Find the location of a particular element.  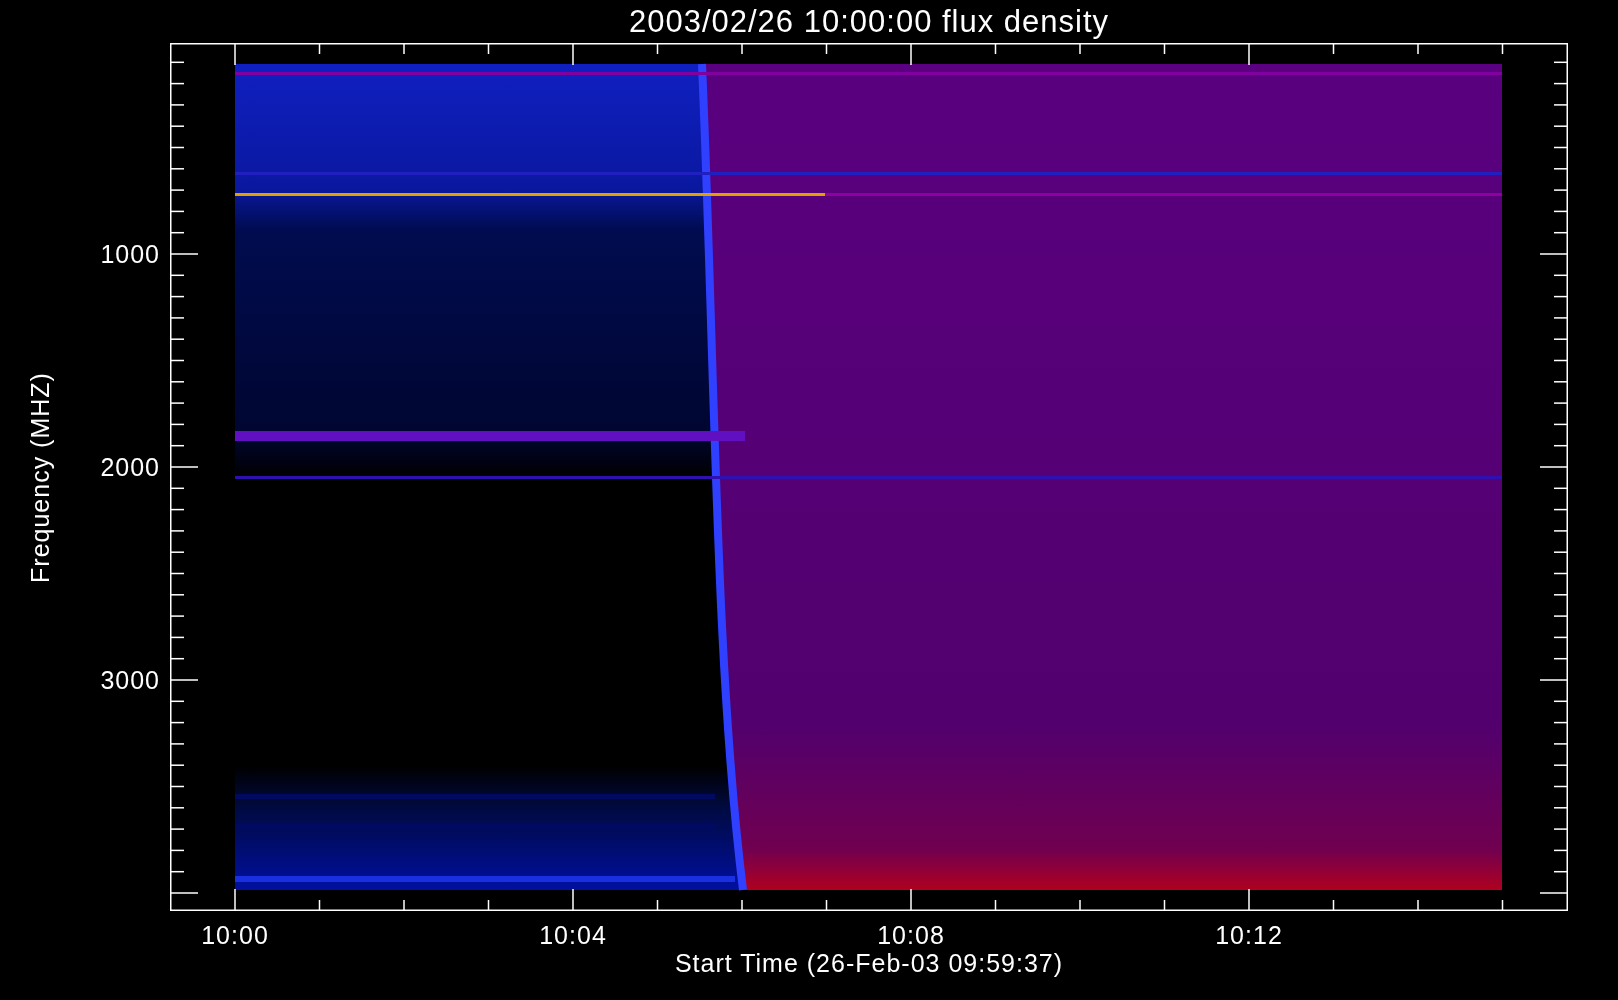

x-axis-label: Start Time (26-Feb-03 09:59:37) is located at coordinates (869, 963).